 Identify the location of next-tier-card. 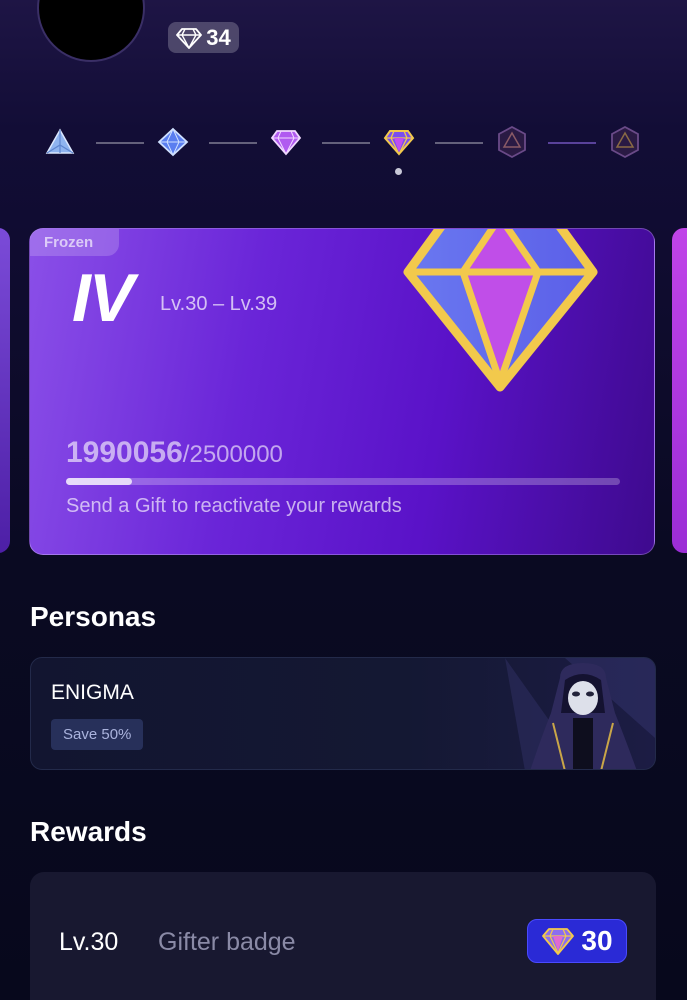
(679, 390).